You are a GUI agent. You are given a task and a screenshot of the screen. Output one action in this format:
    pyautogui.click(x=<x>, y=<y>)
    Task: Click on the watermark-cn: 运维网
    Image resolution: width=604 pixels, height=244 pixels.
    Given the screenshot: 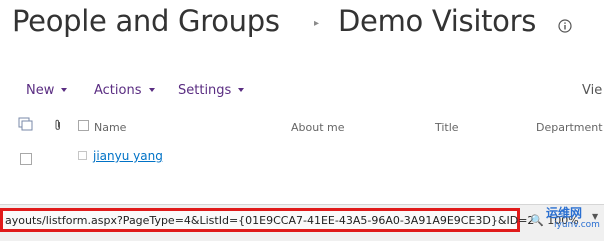 What is the action you would take?
    pyautogui.click(x=564, y=213)
    